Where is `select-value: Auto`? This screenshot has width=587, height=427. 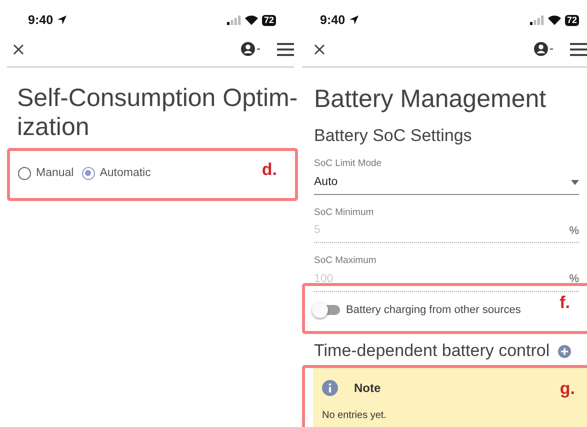 select-value: Auto is located at coordinates (326, 182).